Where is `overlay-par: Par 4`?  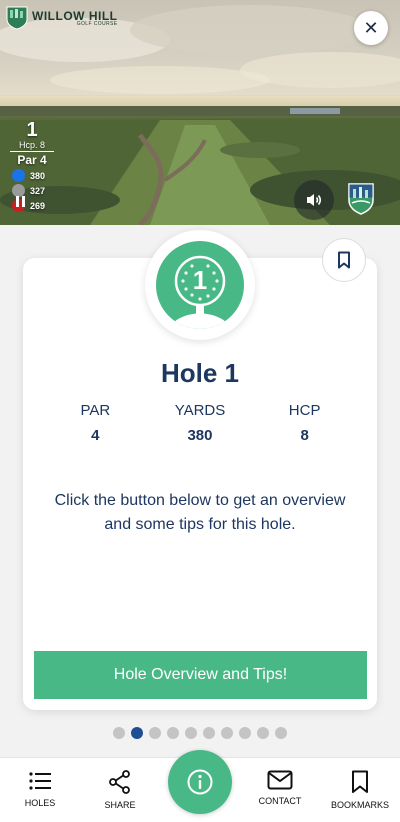
overlay-par: Par 4 is located at coordinates (32, 160).